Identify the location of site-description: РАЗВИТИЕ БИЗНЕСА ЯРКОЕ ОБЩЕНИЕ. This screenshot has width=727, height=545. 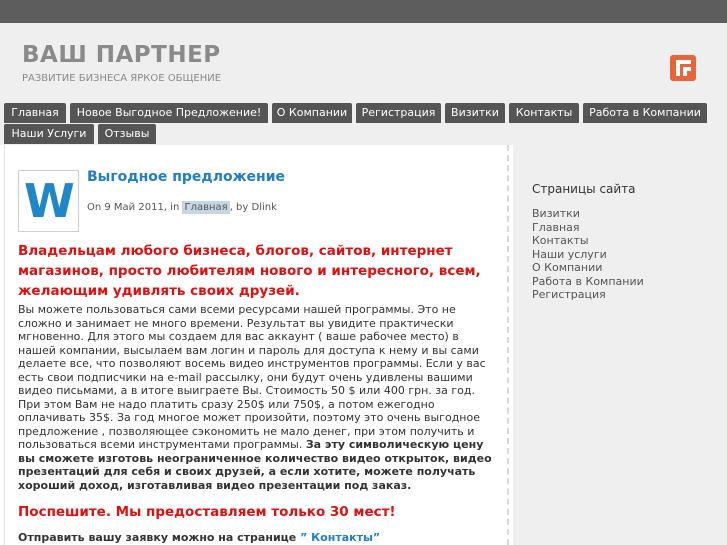
(122, 78).